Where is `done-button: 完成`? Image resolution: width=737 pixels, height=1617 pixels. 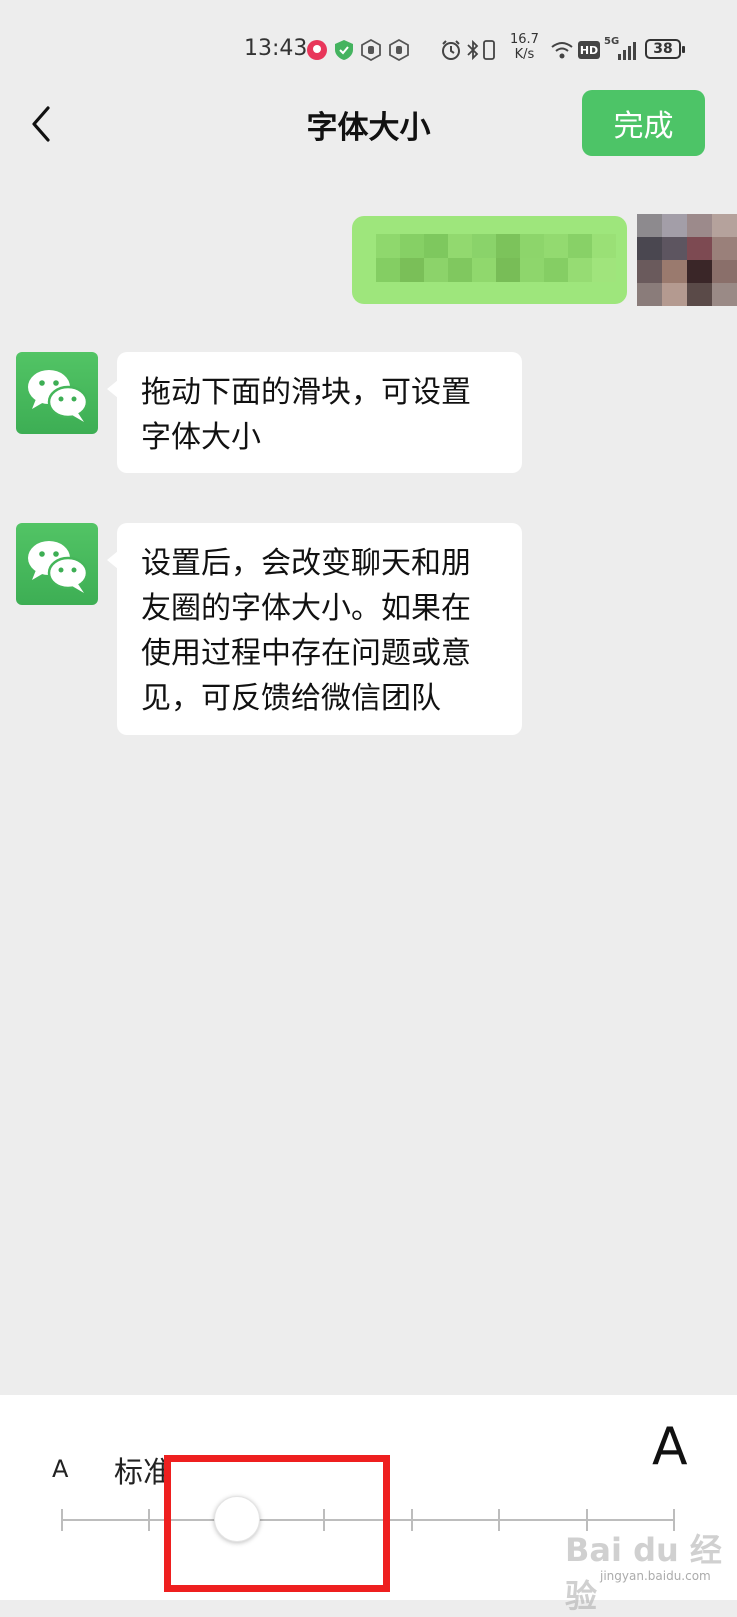 done-button: 完成 is located at coordinates (643, 123).